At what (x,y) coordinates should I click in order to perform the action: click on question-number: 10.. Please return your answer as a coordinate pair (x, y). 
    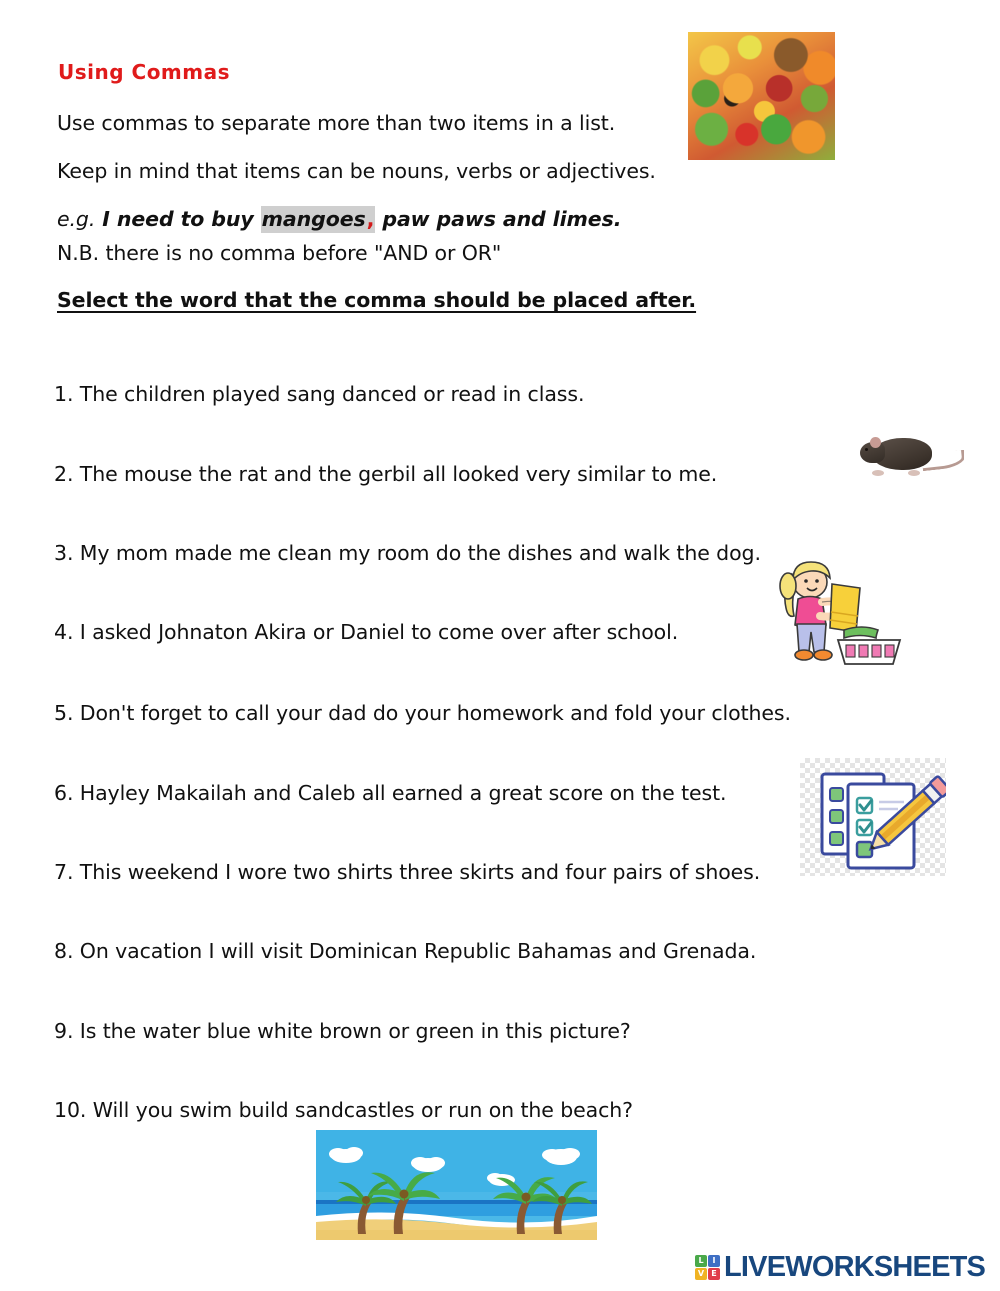
    Looking at the image, I should click on (70, 1110).